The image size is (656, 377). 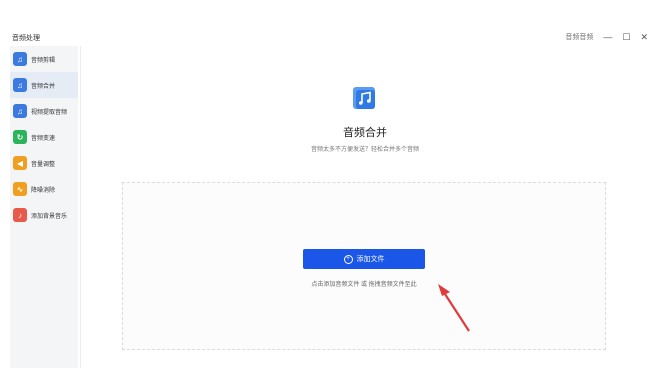 I want to click on window-controls: 音频音频 — ☐ ✕, so click(x=606, y=37).